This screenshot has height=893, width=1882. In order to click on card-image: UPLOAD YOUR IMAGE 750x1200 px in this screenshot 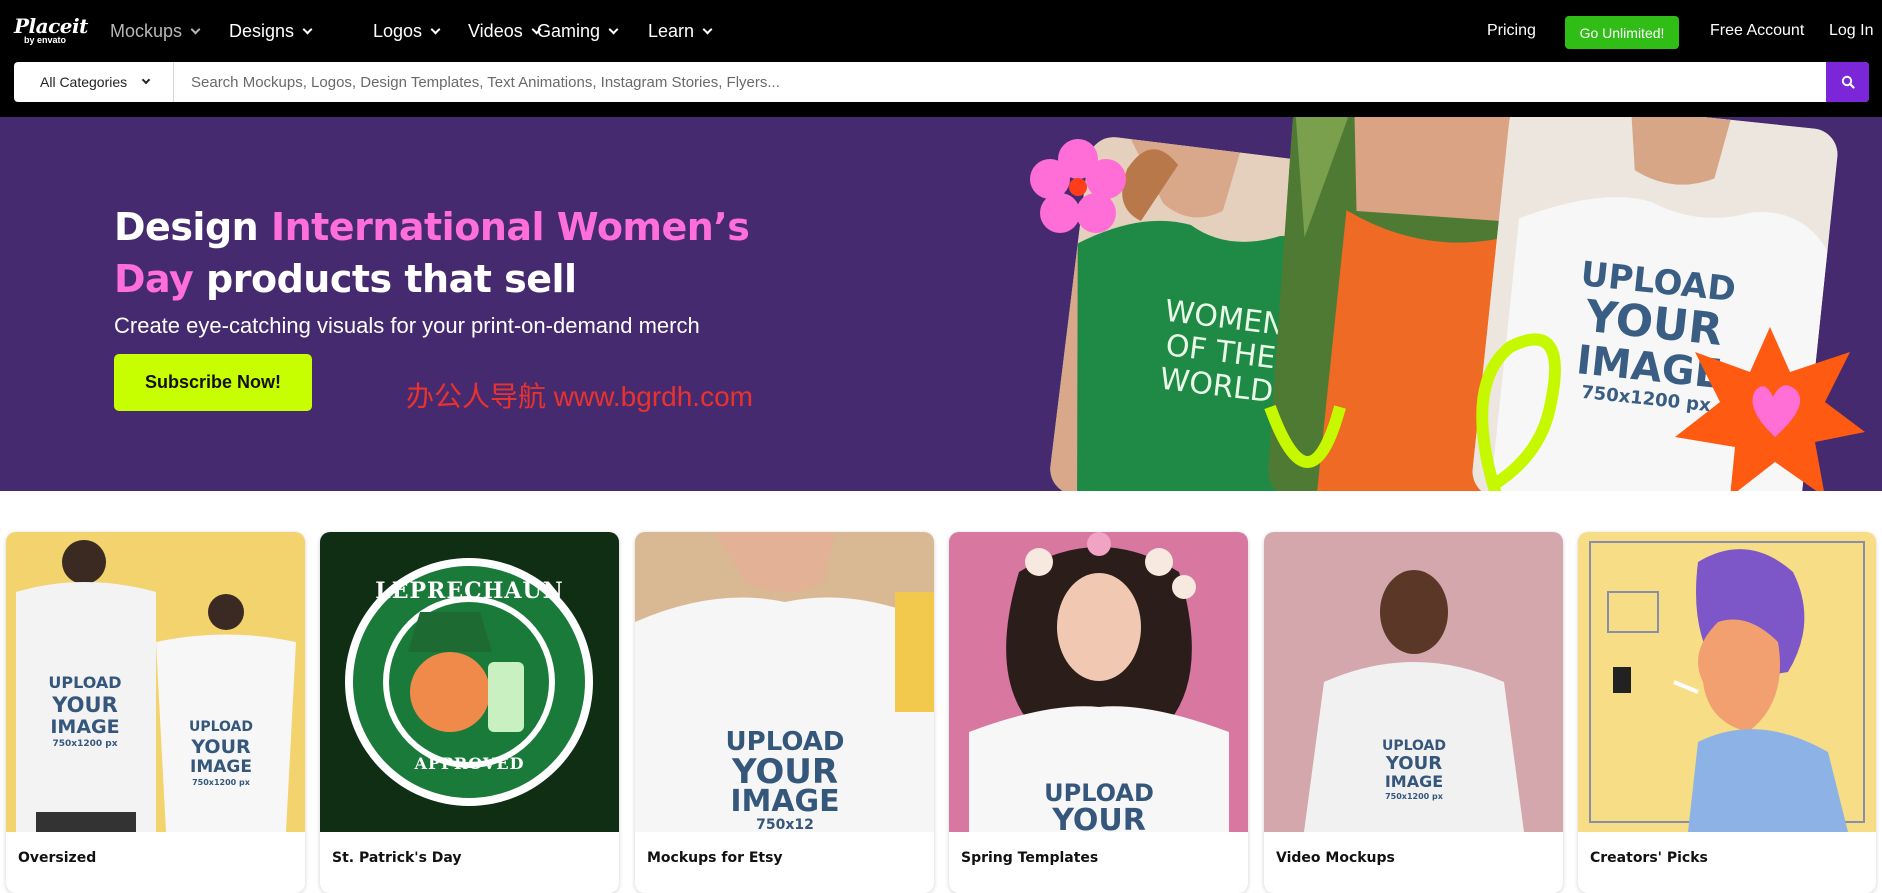, I will do `click(1413, 682)`.